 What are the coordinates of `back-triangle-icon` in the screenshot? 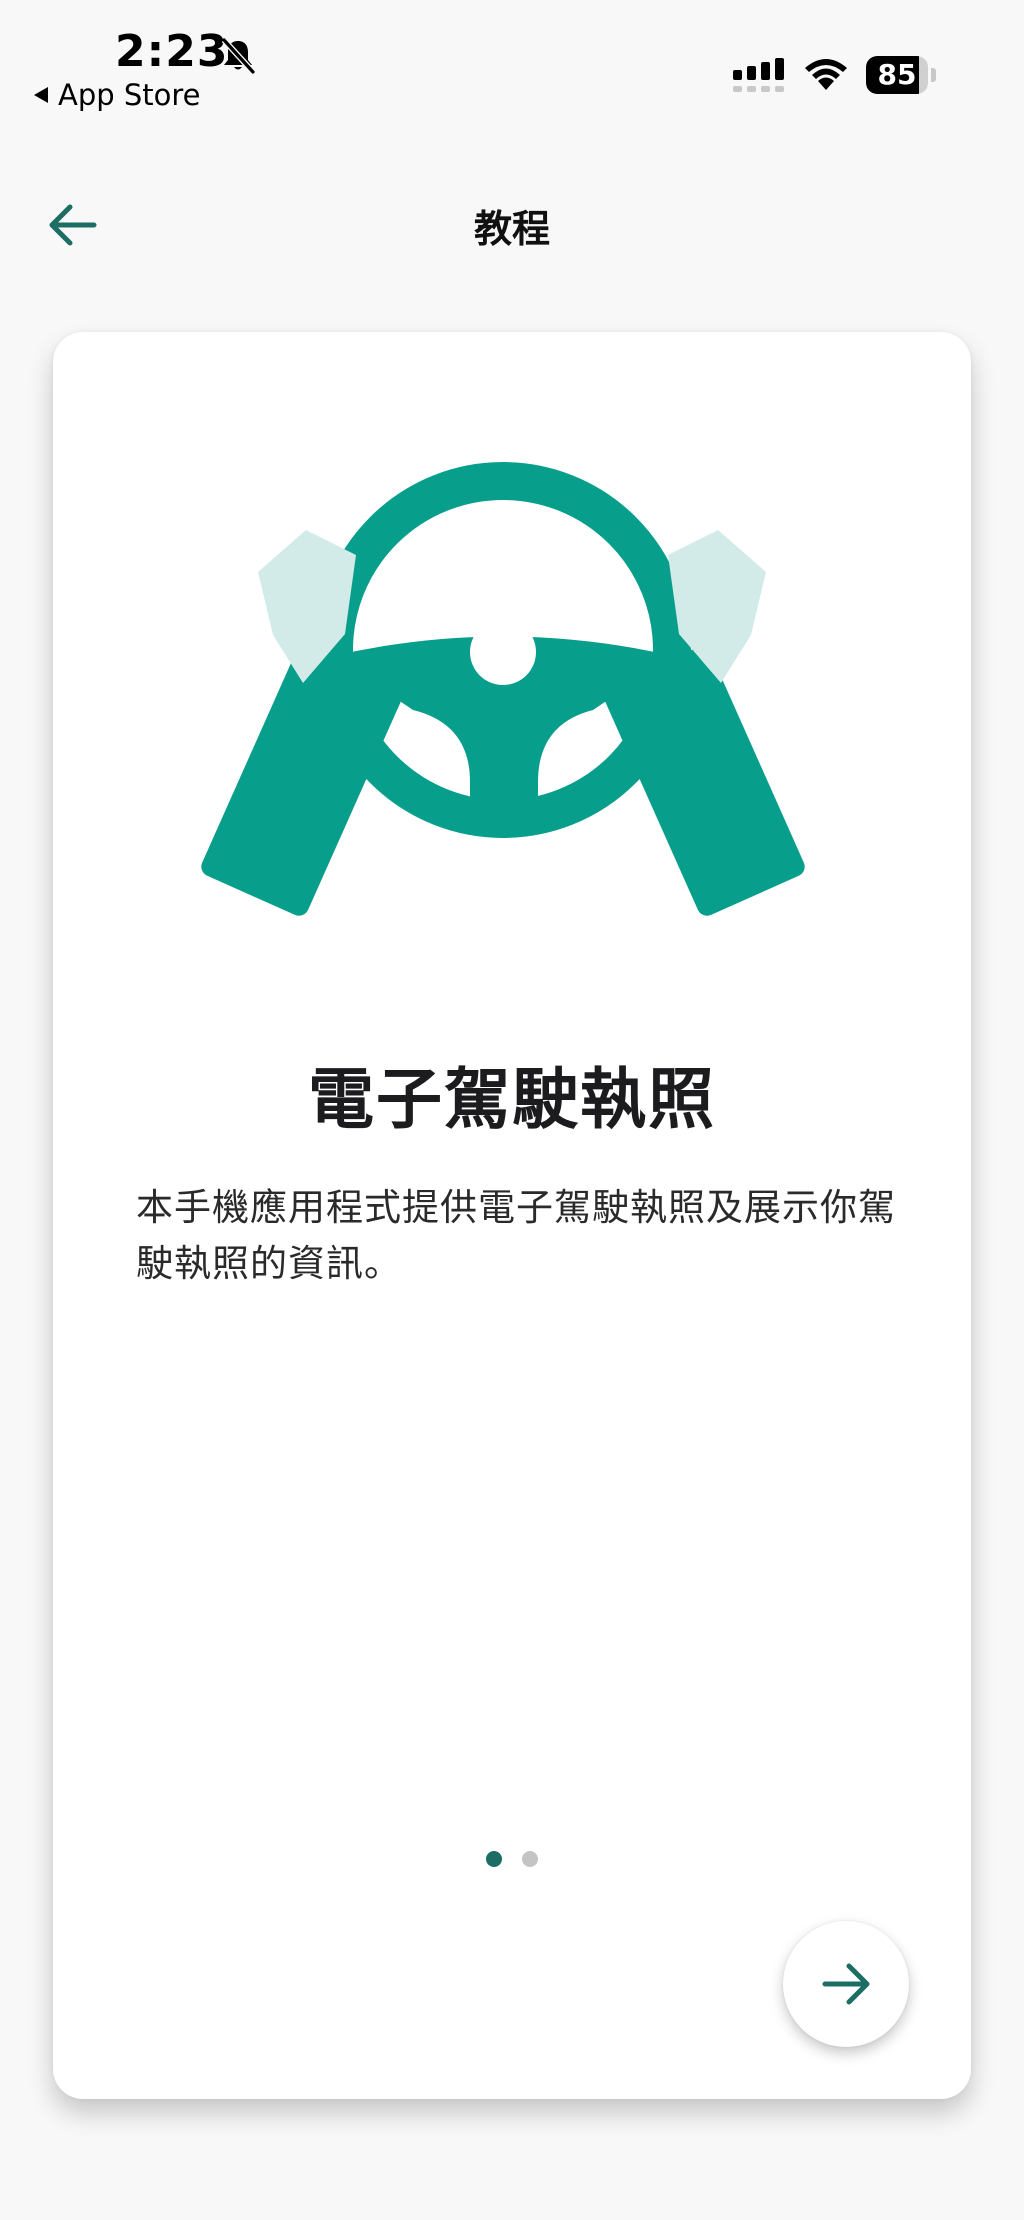 It's located at (41, 95).